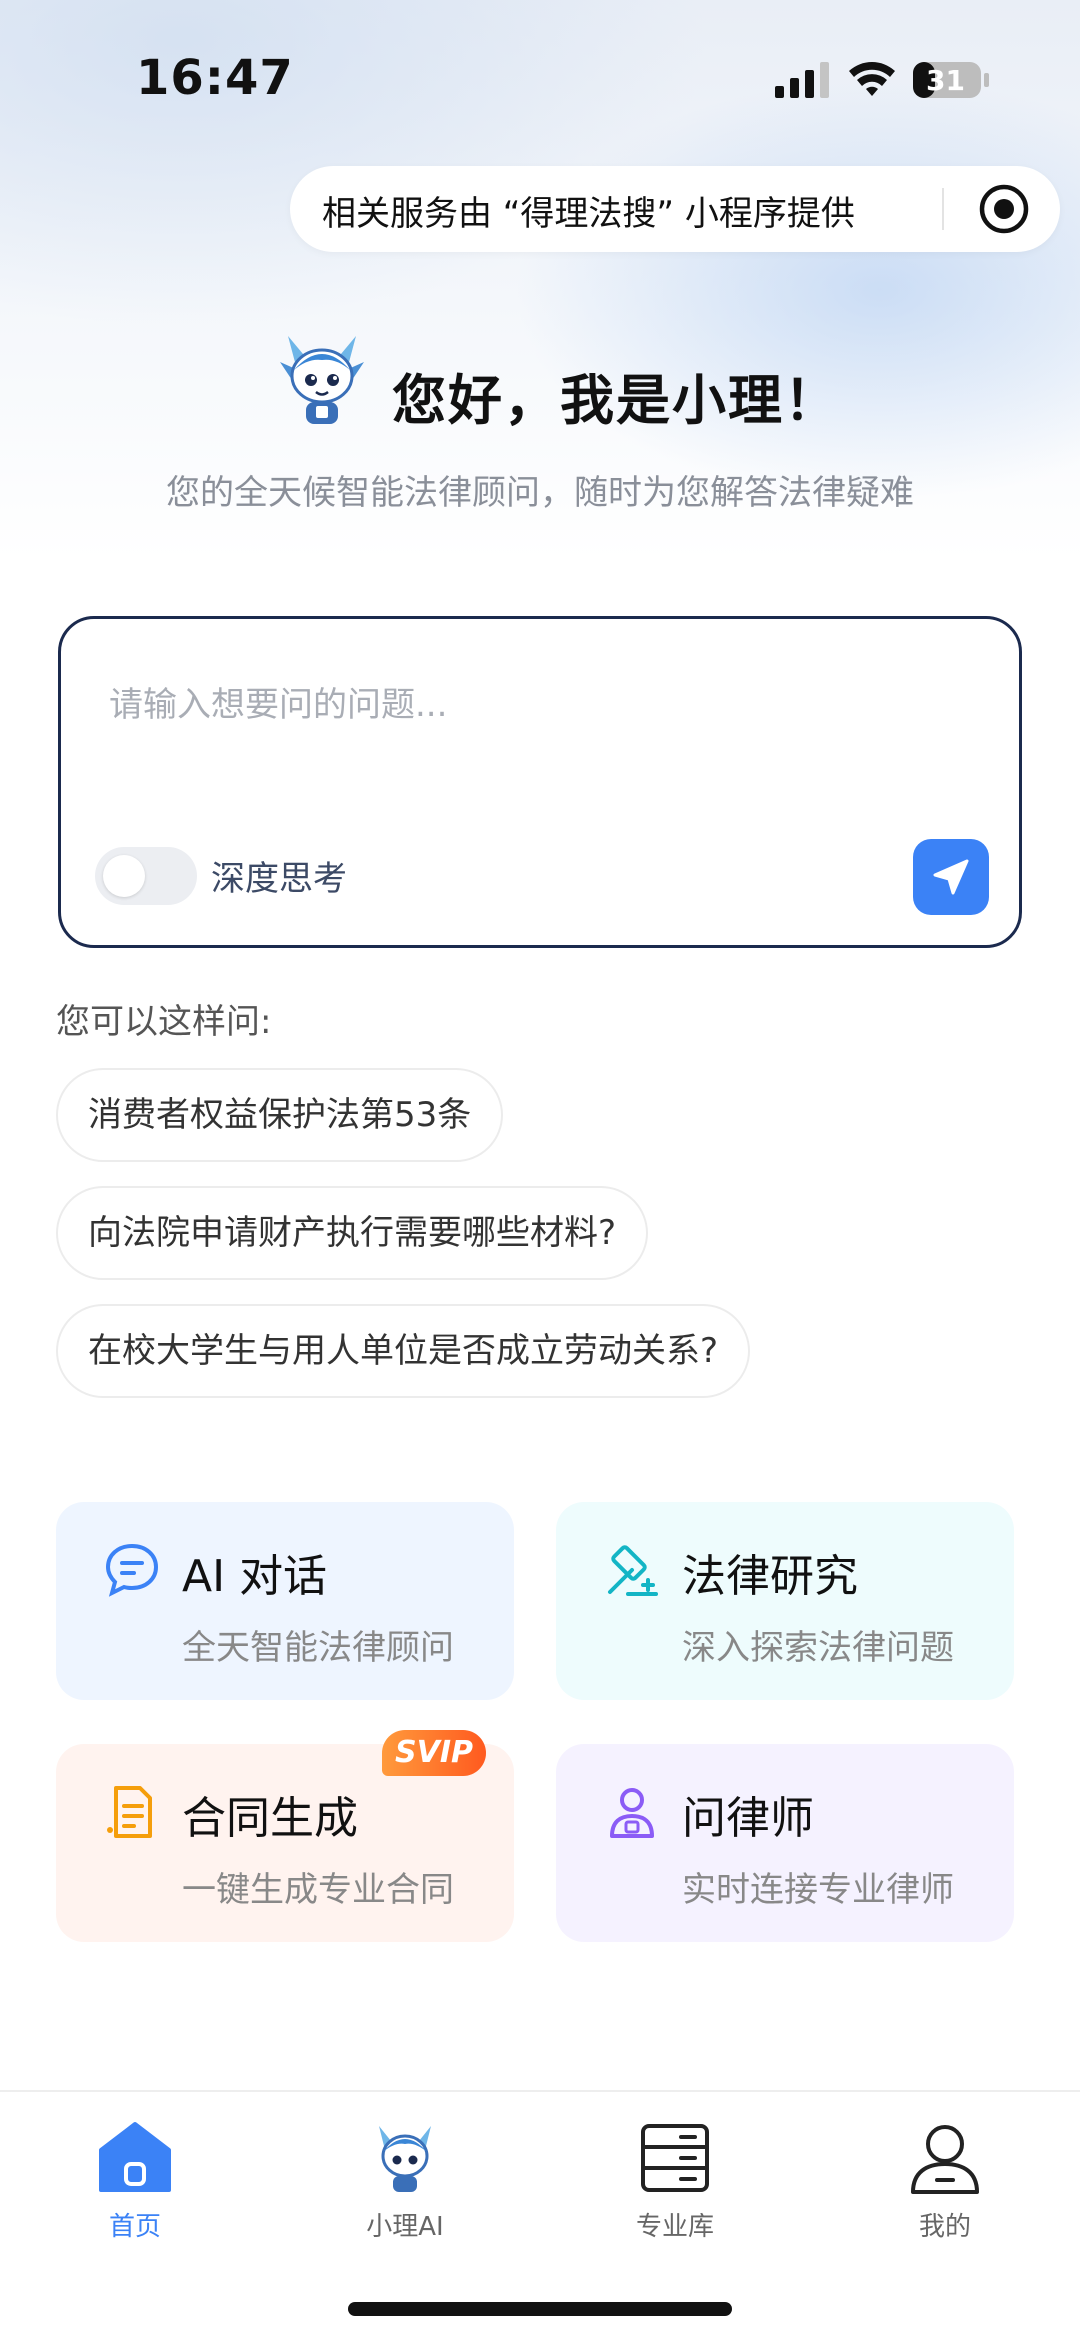 Image resolution: width=1080 pixels, height=2341 pixels. Describe the element at coordinates (633, 1570) in the screenshot. I see `gavel-icon` at that location.